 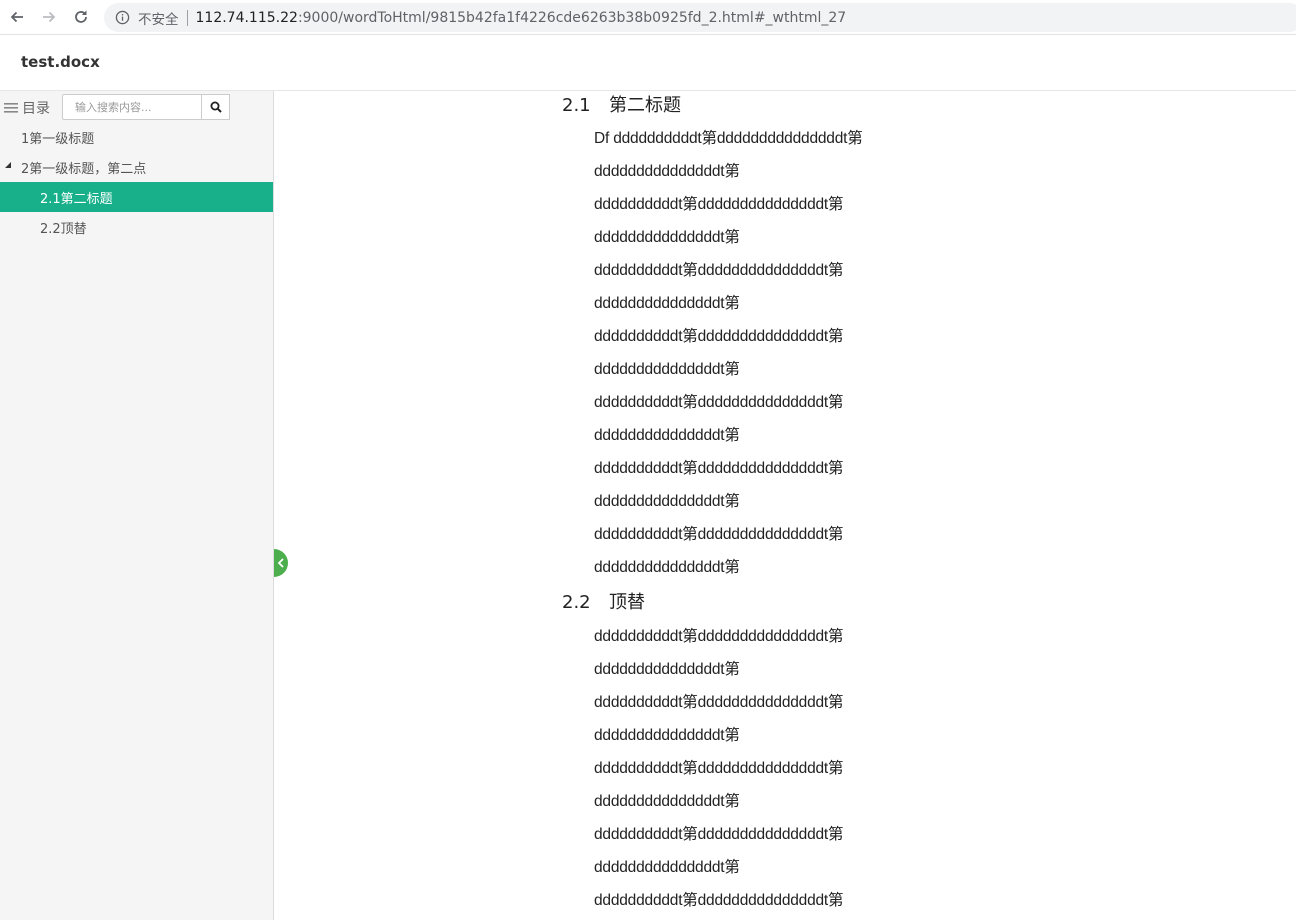 I want to click on toc-item-2-1: 2.1第二标题, so click(x=136, y=197).